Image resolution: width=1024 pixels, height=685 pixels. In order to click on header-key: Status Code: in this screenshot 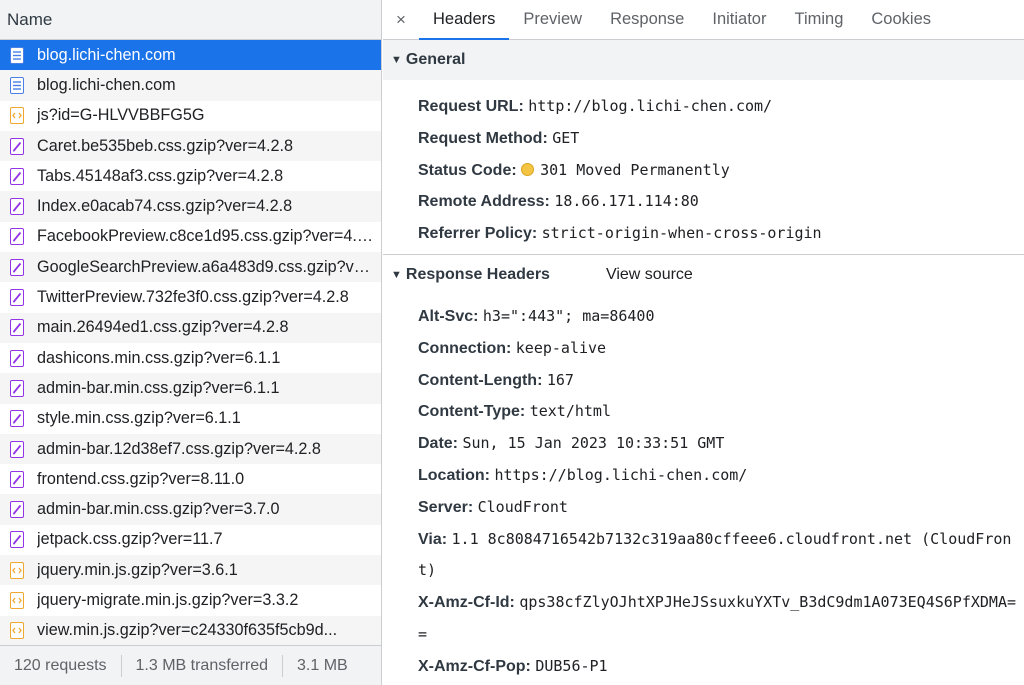, I will do `click(467, 170)`.